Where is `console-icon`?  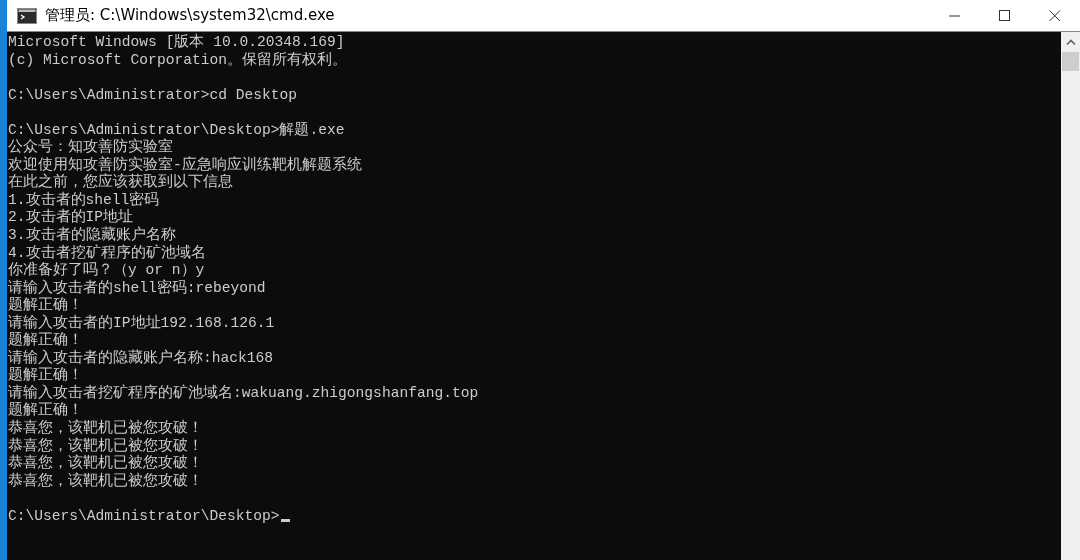
console-icon is located at coordinates (27, 15).